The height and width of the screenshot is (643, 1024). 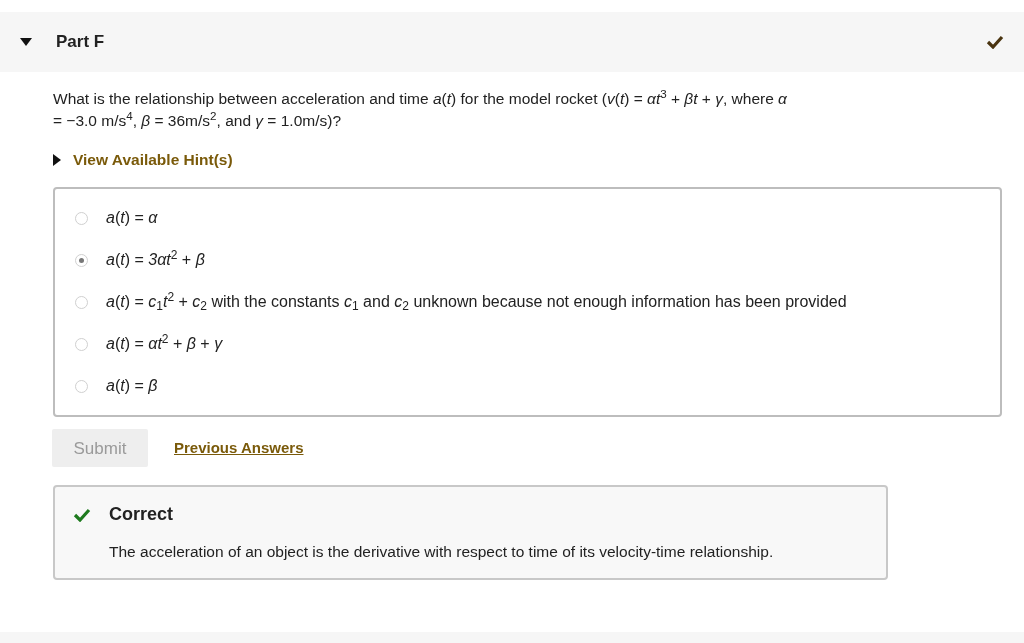 I want to click on previous-answers-link: Previous Answers, so click(x=239, y=448).